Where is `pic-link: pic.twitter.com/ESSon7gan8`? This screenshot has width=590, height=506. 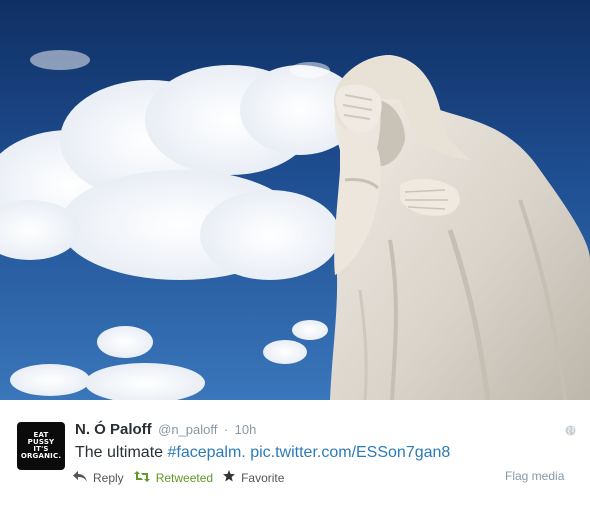
pic-link: pic.twitter.com/ESSon7gan8 is located at coordinates (350, 452).